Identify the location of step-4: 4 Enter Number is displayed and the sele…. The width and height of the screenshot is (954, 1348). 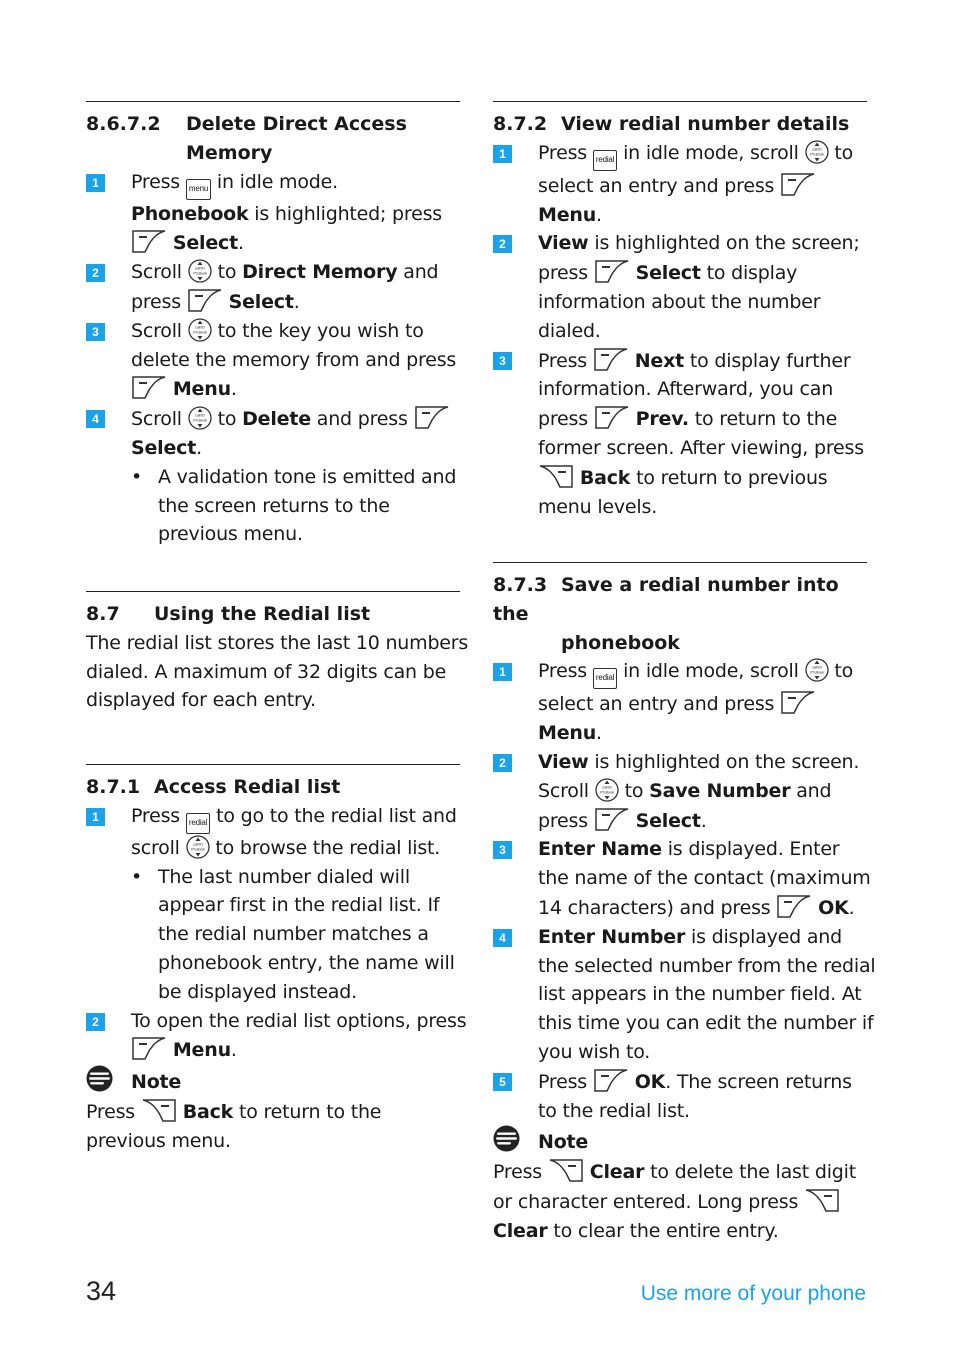
(684, 995).